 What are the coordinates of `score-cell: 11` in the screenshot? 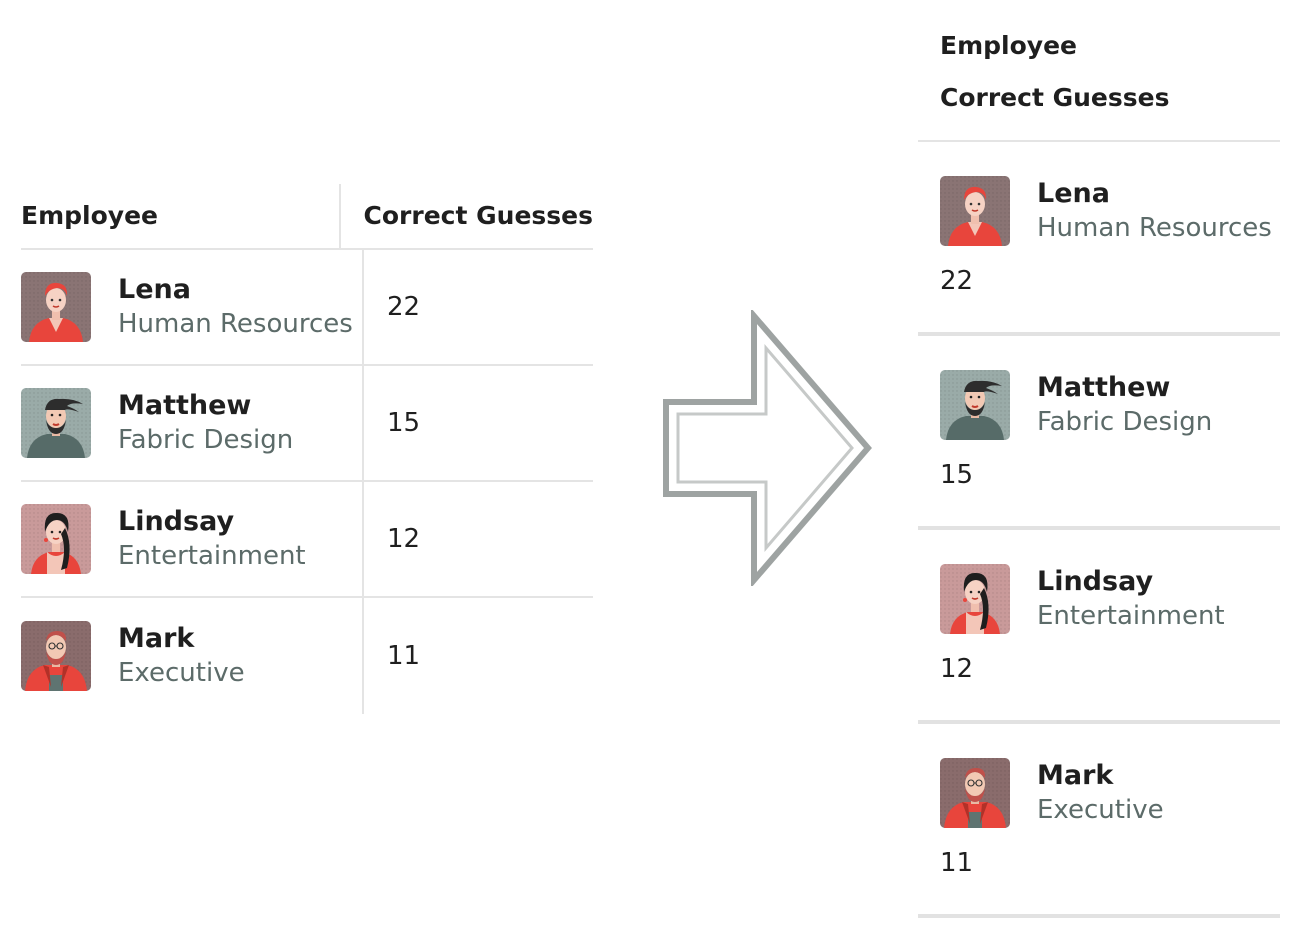 It's located at (404, 656).